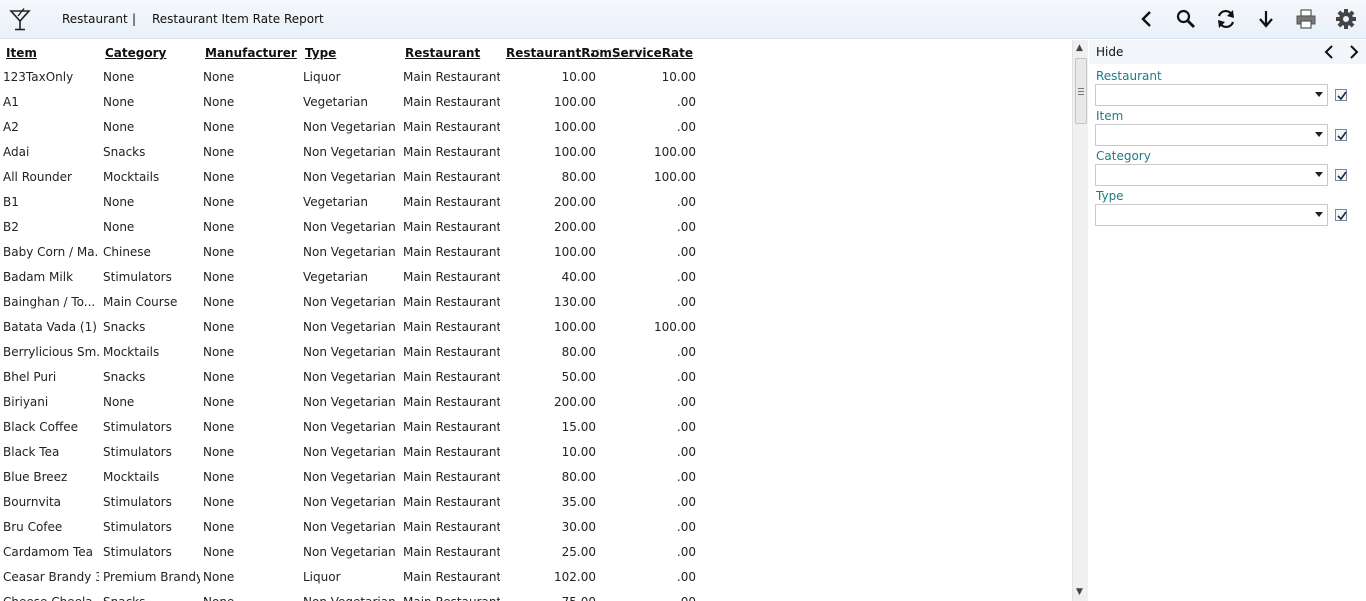 The height and width of the screenshot is (601, 1366). Describe the element at coordinates (48, 552) in the screenshot. I see `cell-item: Cardamom Tea` at that location.